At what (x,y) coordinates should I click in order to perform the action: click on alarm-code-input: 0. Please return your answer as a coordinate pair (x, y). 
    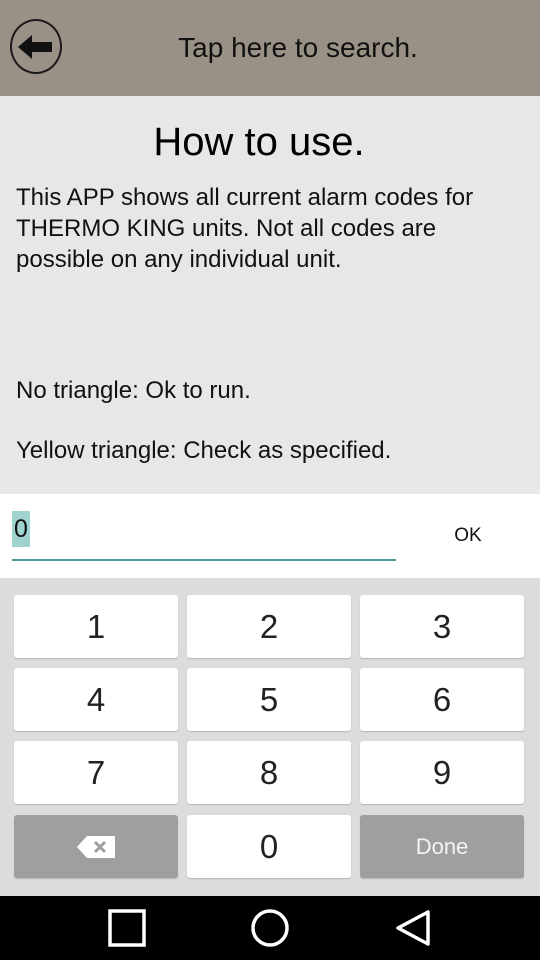
    Looking at the image, I should click on (204, 536).